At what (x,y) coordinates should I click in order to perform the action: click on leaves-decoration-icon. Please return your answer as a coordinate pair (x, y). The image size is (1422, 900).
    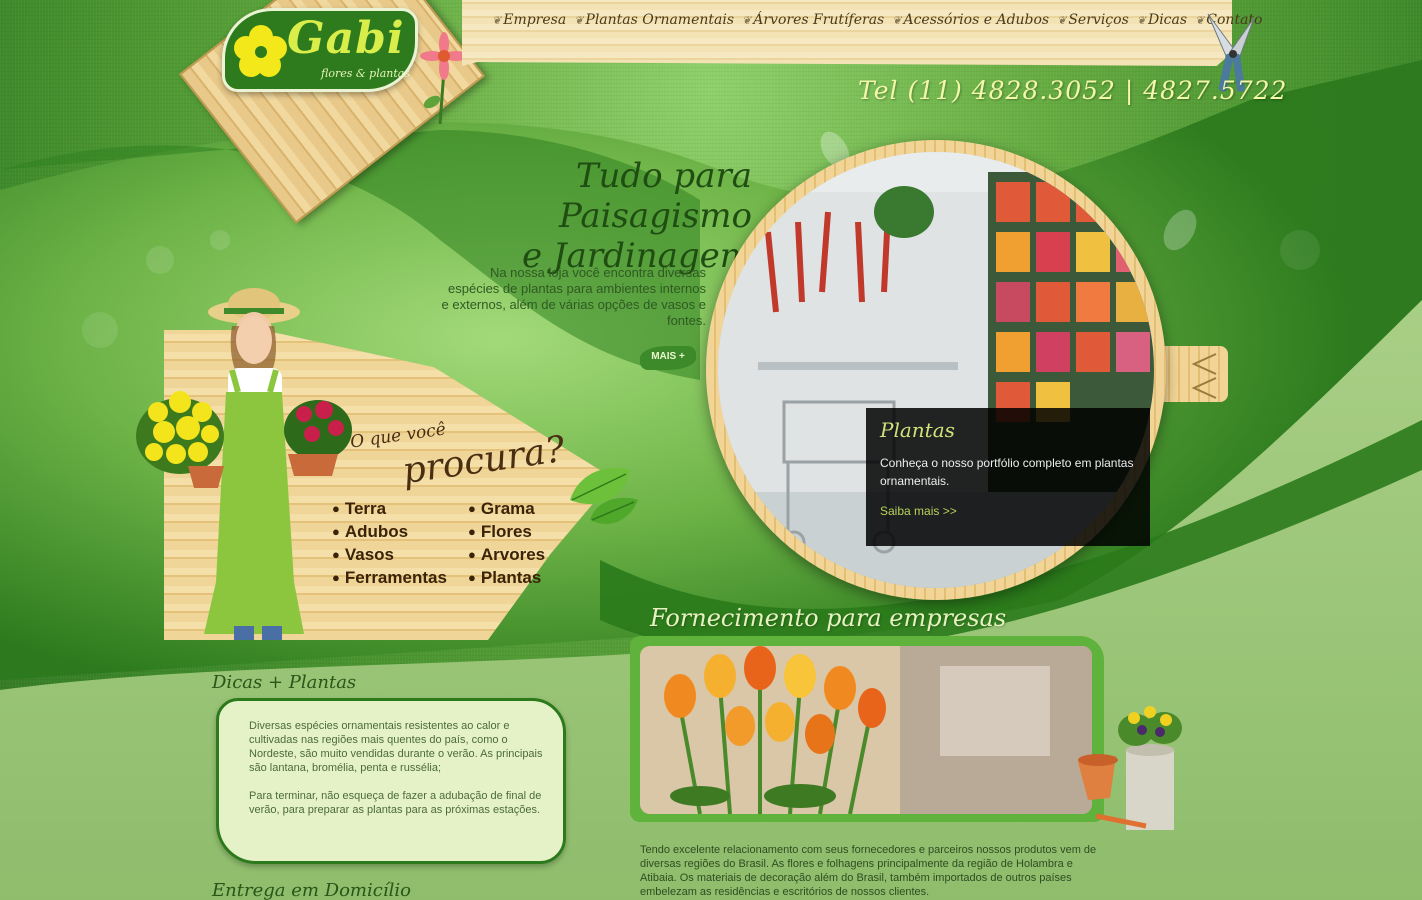
    Looking at the image, I should click on (604, 495).